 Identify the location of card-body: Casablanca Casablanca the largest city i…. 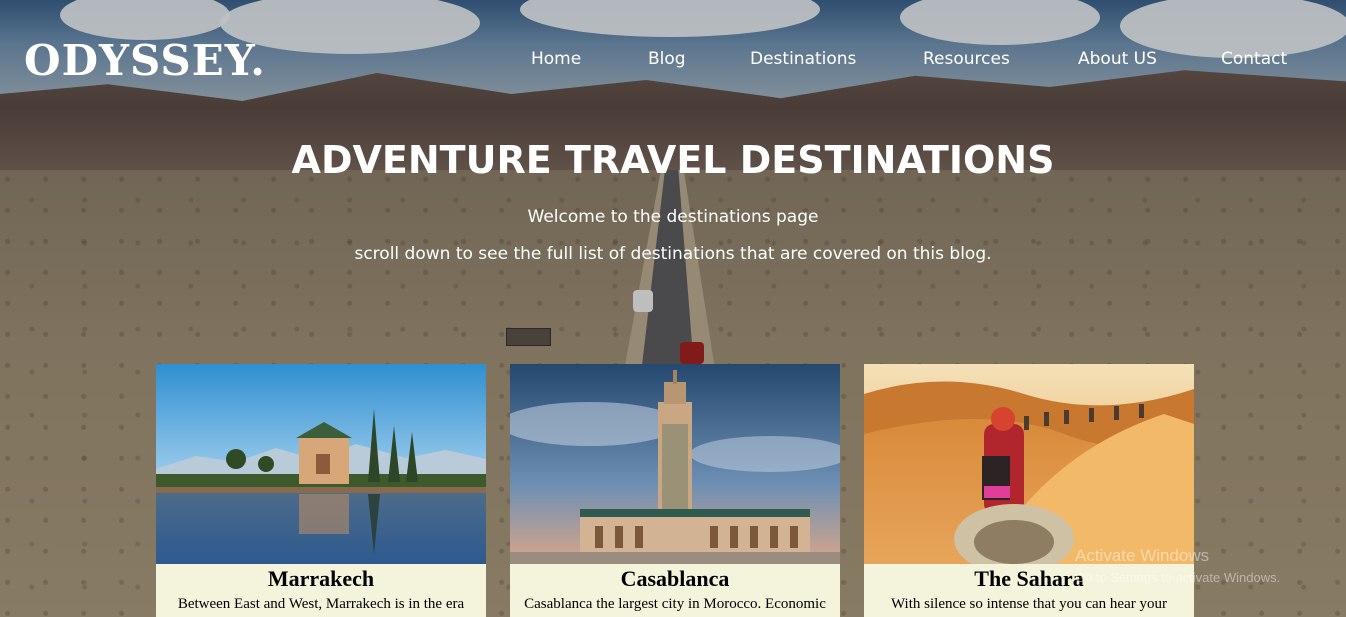
(675, 590).